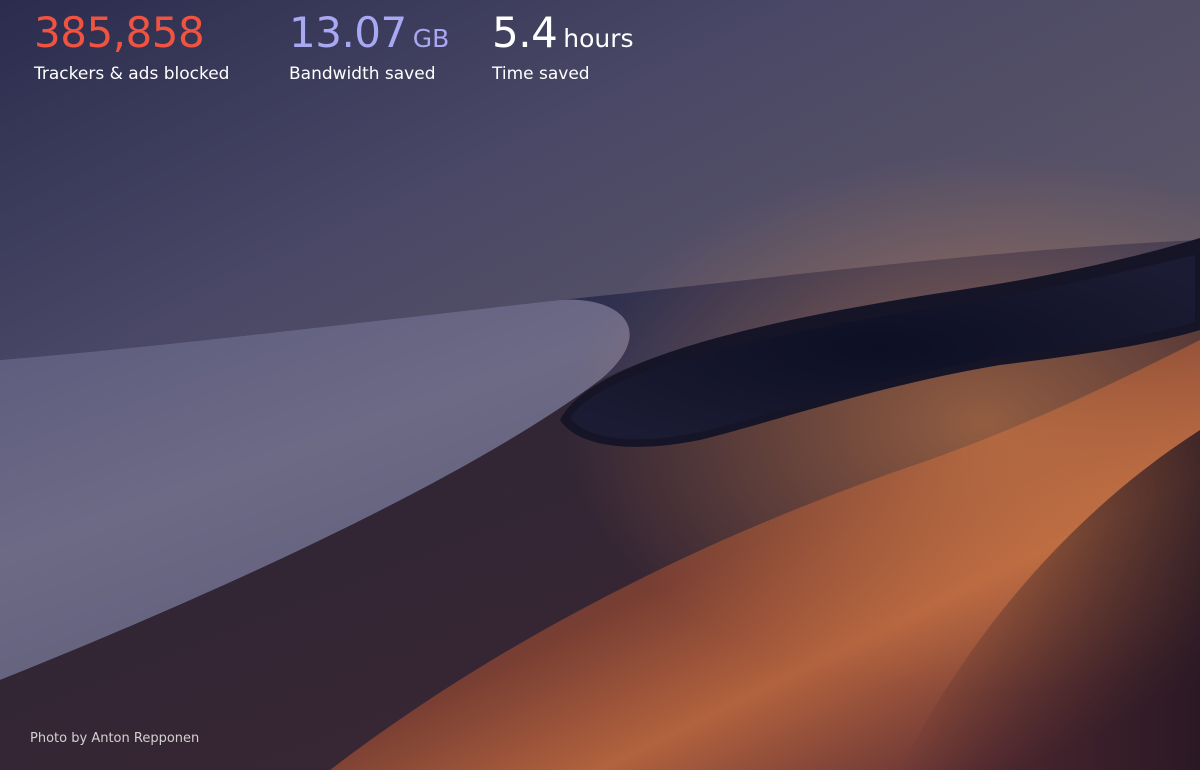 This screenshot has width=1200, height=770. I want to click on stat-trackers-blocked: 385,858 Trackers & ads blocked, so click(161, 46).